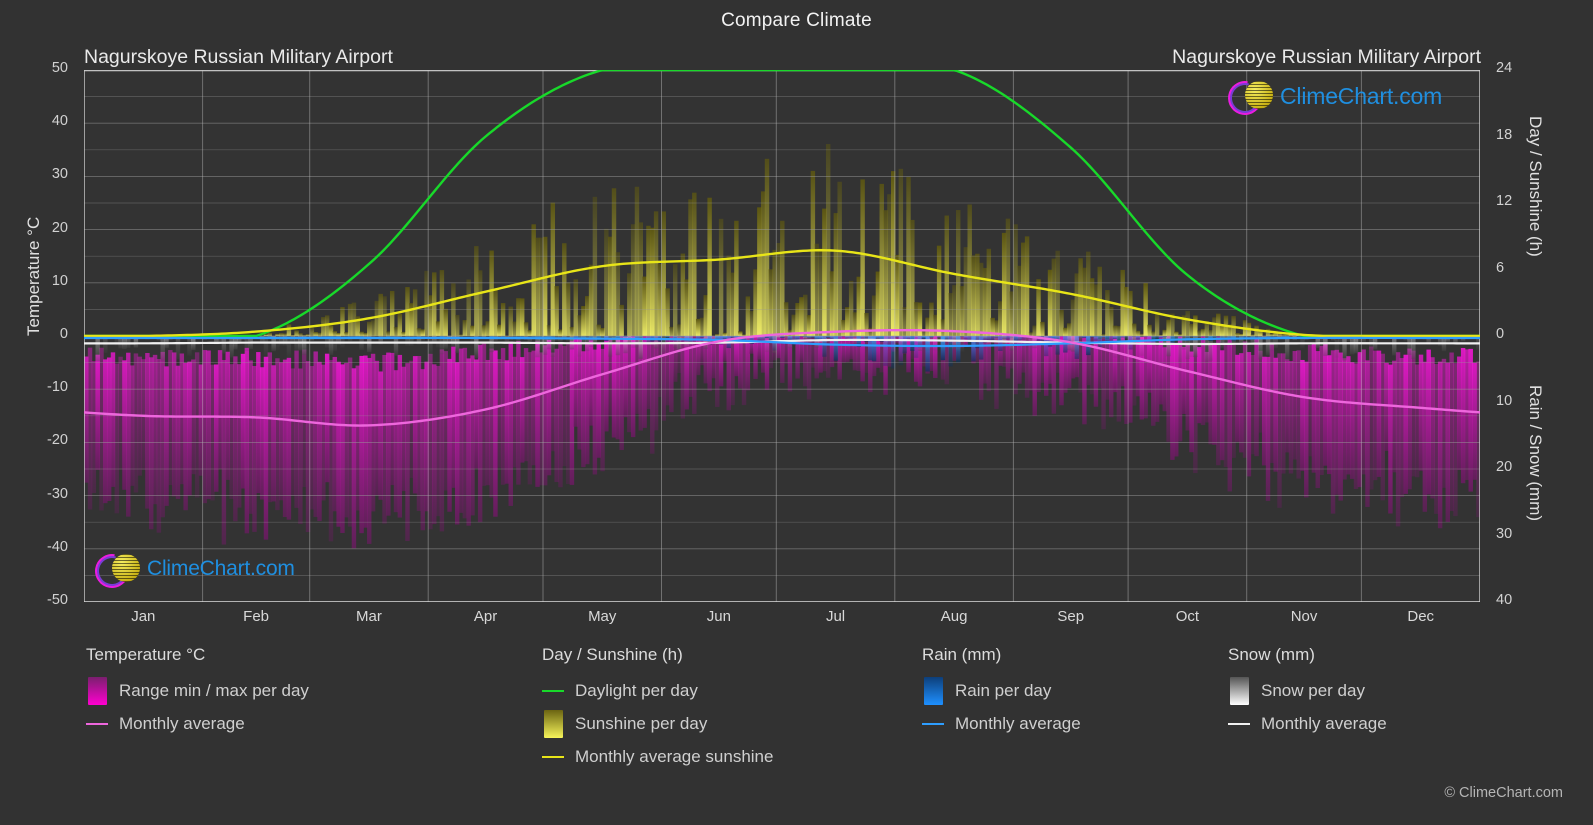 This screenshot has height=825, width=1593. What do you see at coordinates (962, 654) in the screenshot?
I see `legend-group-title: Rain (mm)` at bounding box center [962, 654].